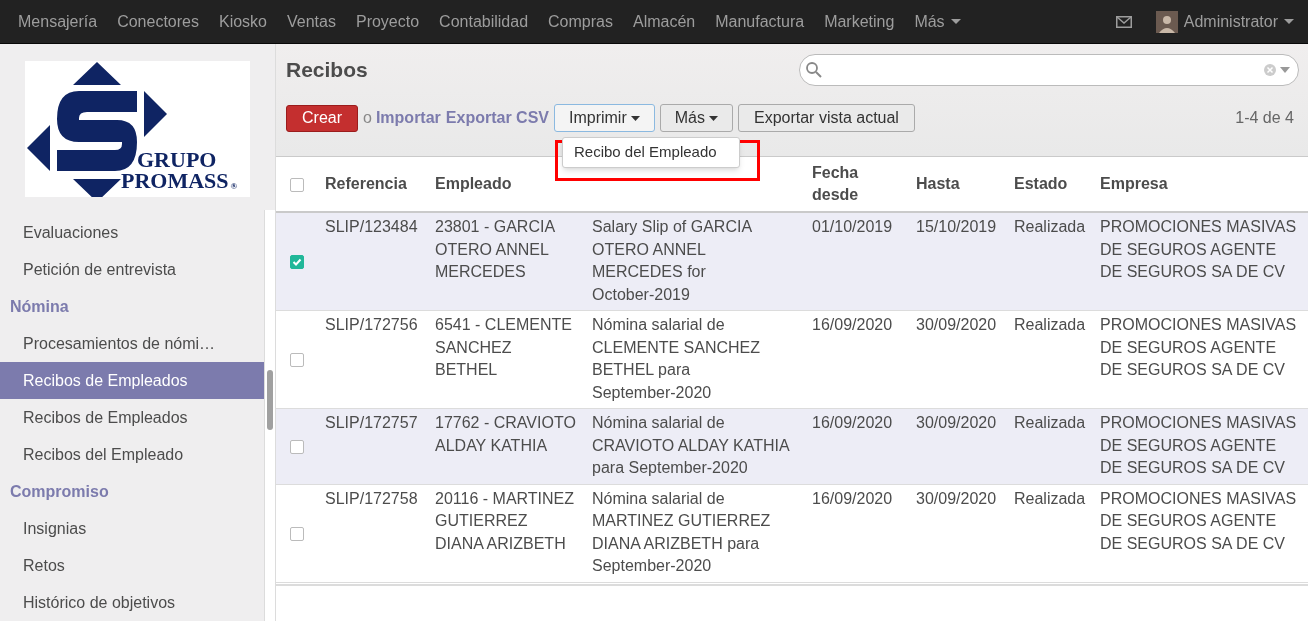  Describe the element at coordinates (856, 261) in the screenshot. I see `table-cell: 01/10/2019` at that location.